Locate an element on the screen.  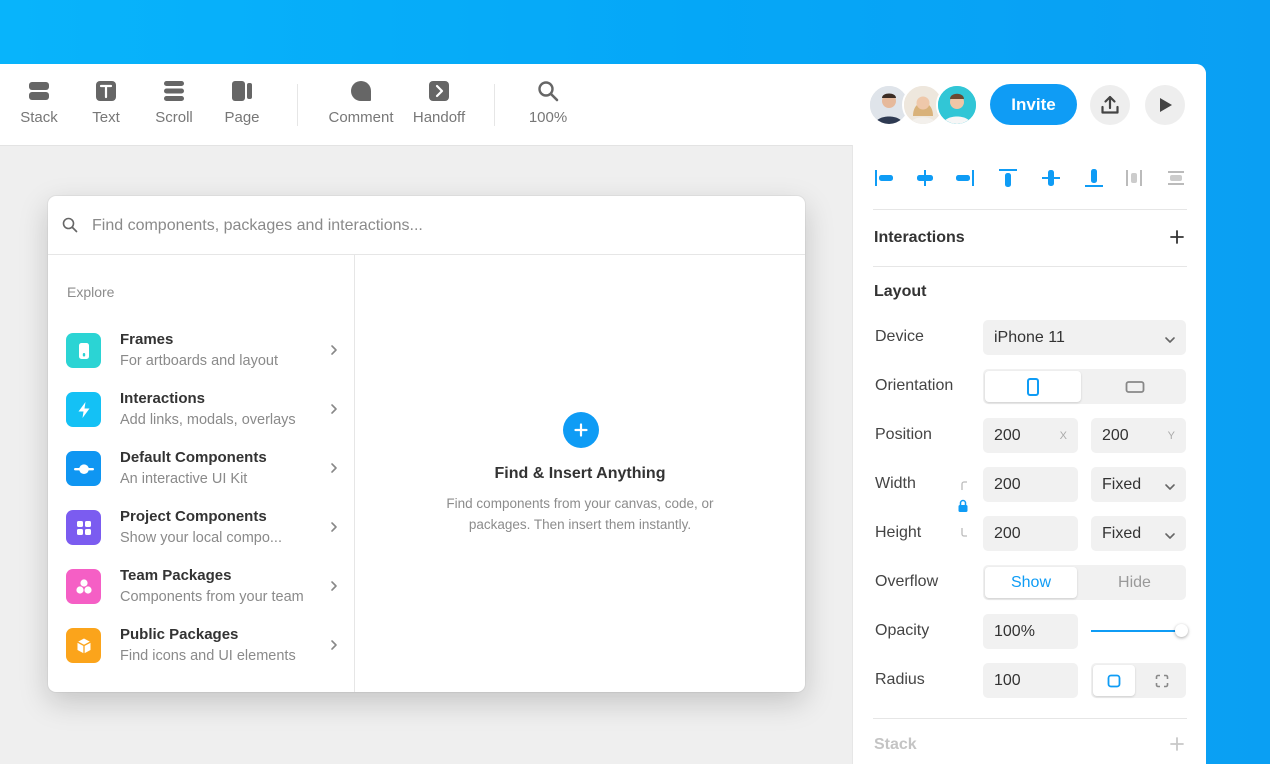
add-interaction-button is located at coordinates (1177, 239).